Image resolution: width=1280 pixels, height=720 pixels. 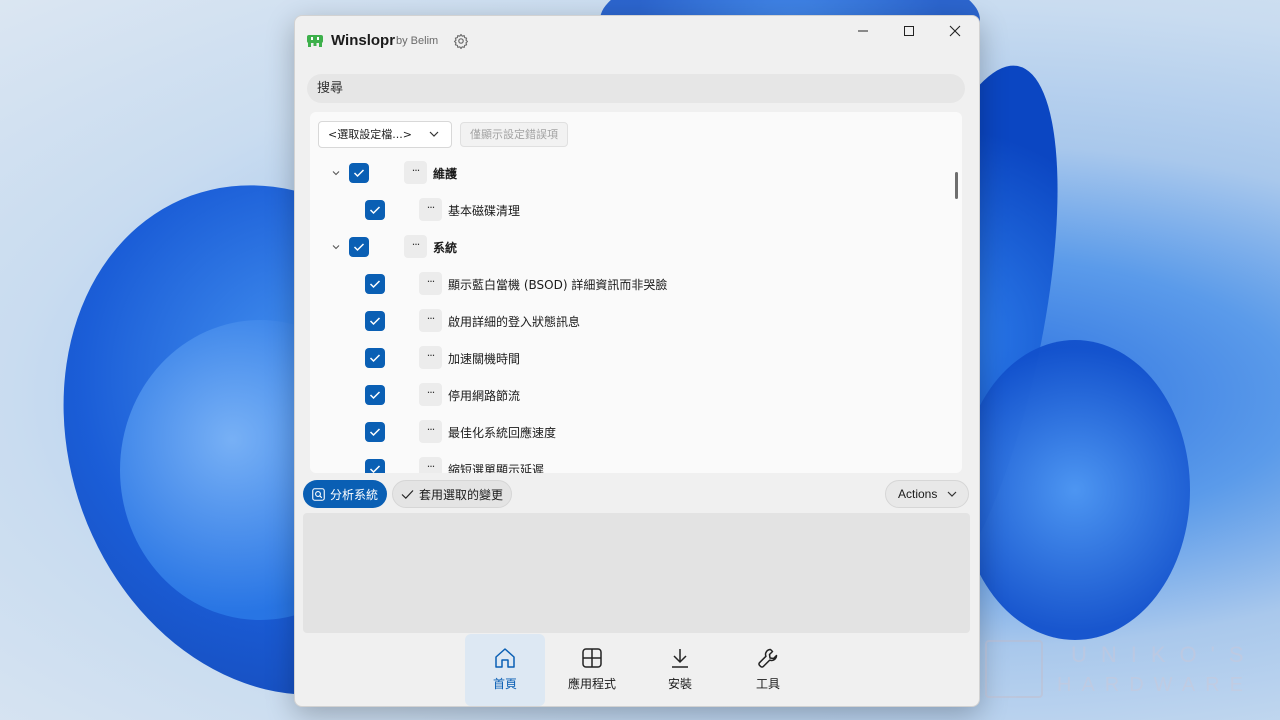 I want to click on profile-select: <選取設定檔...>, so click(x=385, y=134).